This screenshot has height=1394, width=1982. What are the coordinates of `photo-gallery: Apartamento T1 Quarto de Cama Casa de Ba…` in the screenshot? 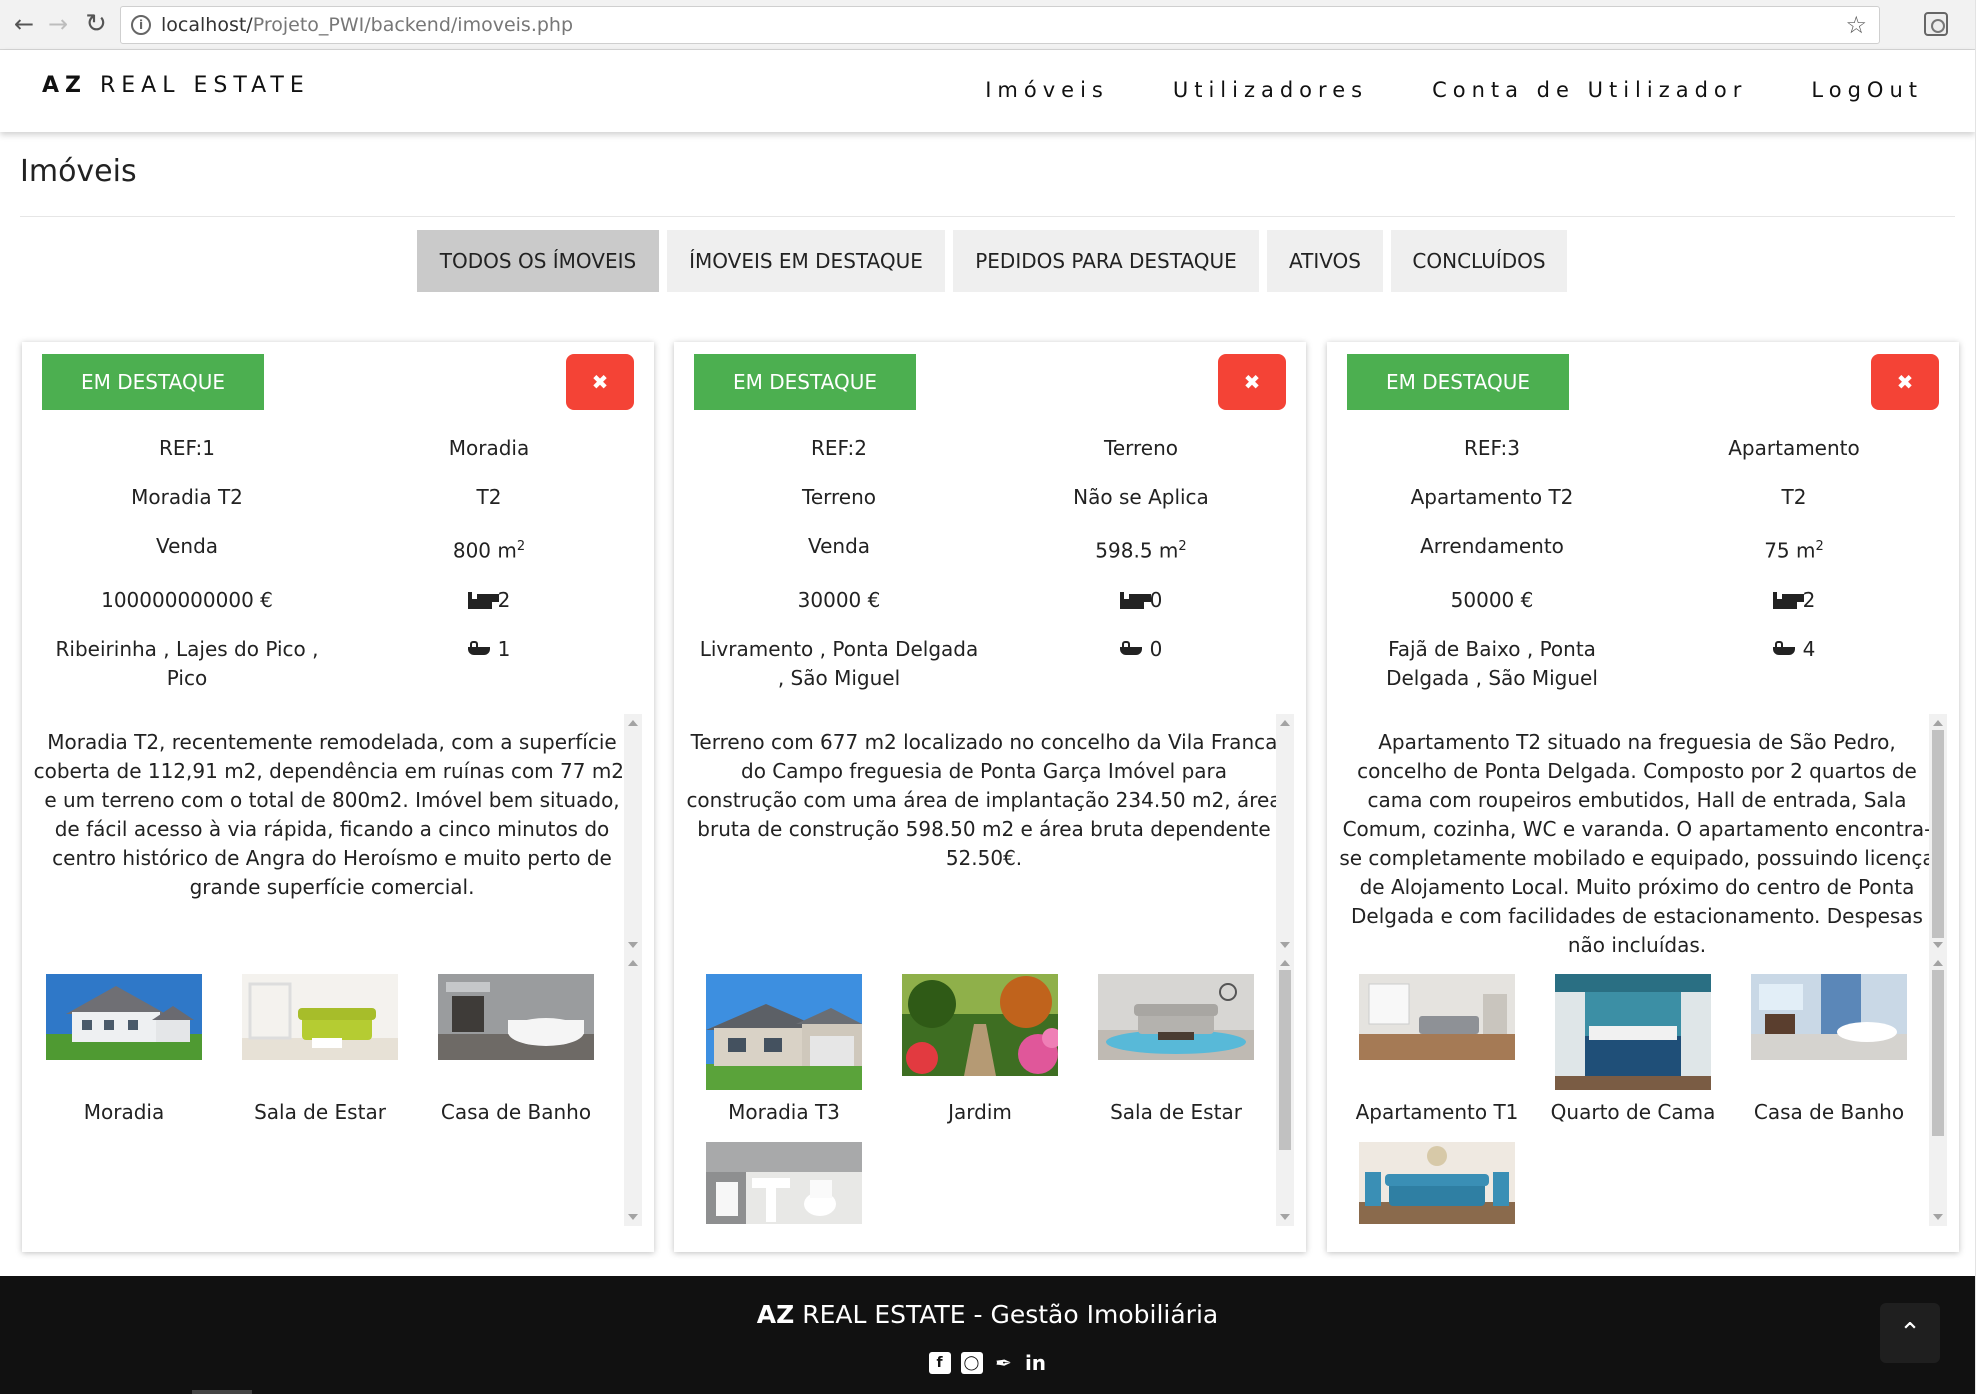 It's located at (1637, 1094).